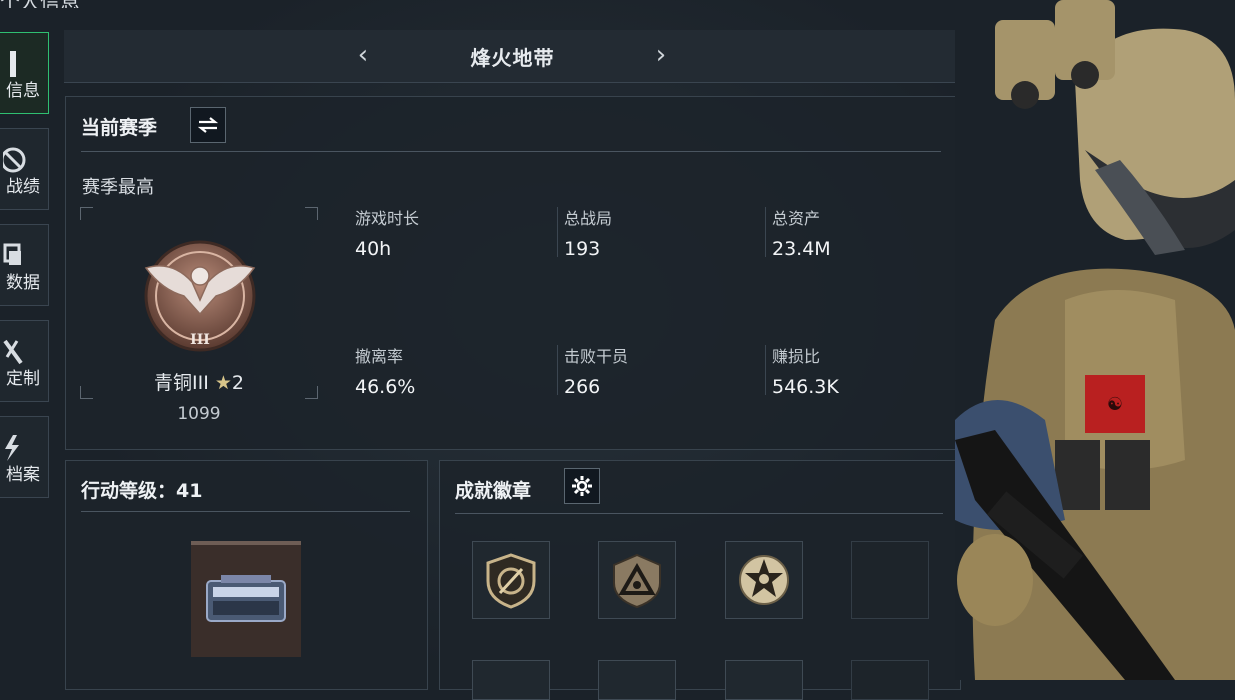  Describe the element at coordinates (805, 387) in the screenshot. I see `stat-value: 546.3K` at that location.